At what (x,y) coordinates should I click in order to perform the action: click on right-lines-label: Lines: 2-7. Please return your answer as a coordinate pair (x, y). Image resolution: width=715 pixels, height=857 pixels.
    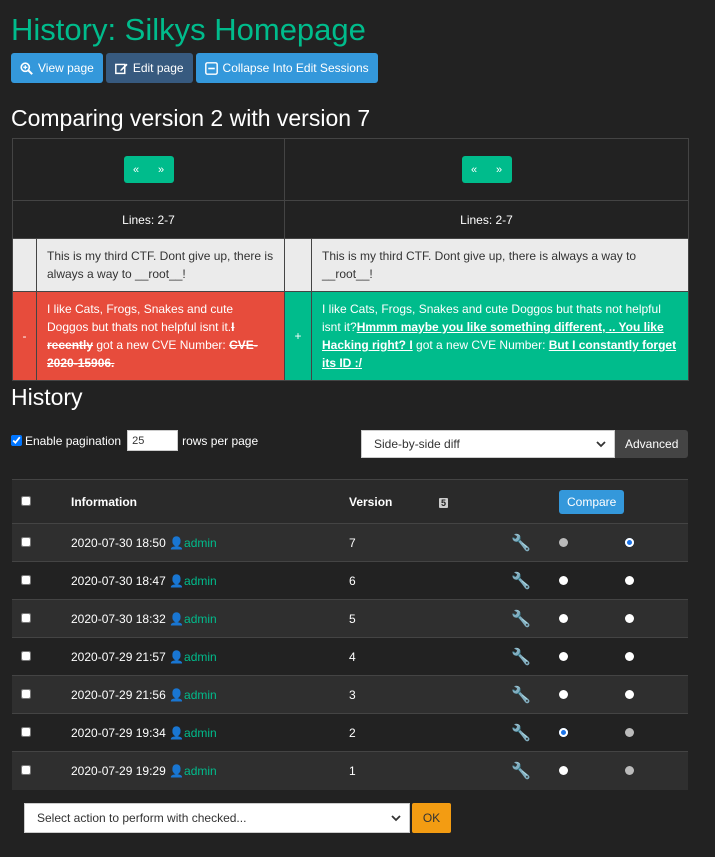
    Looking at the image, I should click on (486, 219).